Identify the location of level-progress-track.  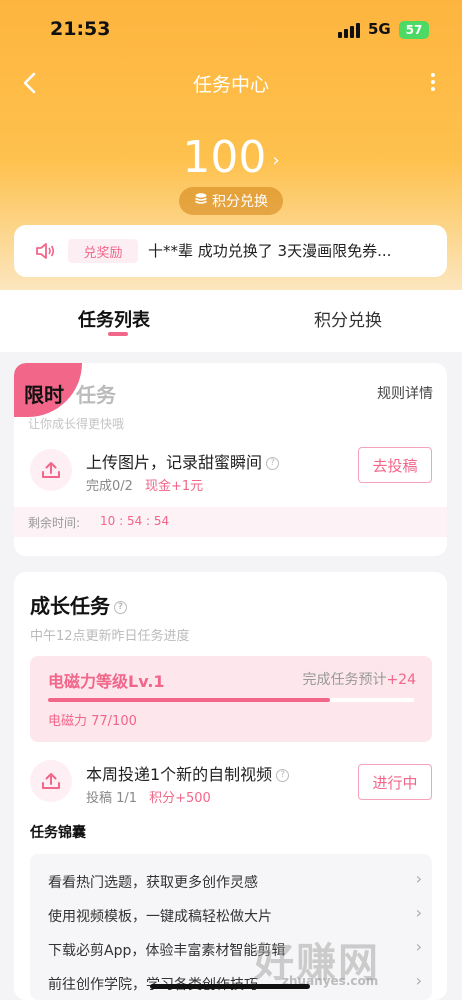
(231, 700).